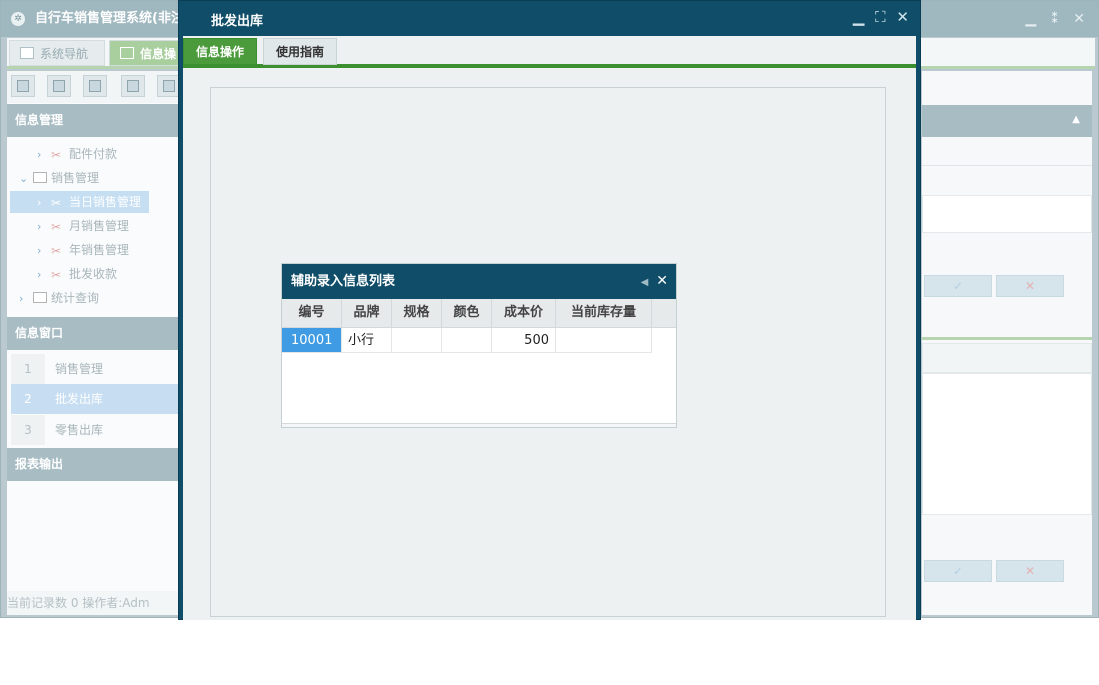 This screenshot has height=685, width=1099. Describe the element at coordinates (79, 369) in the screenshot. I see `window-list-label: 销售管理` at that location.